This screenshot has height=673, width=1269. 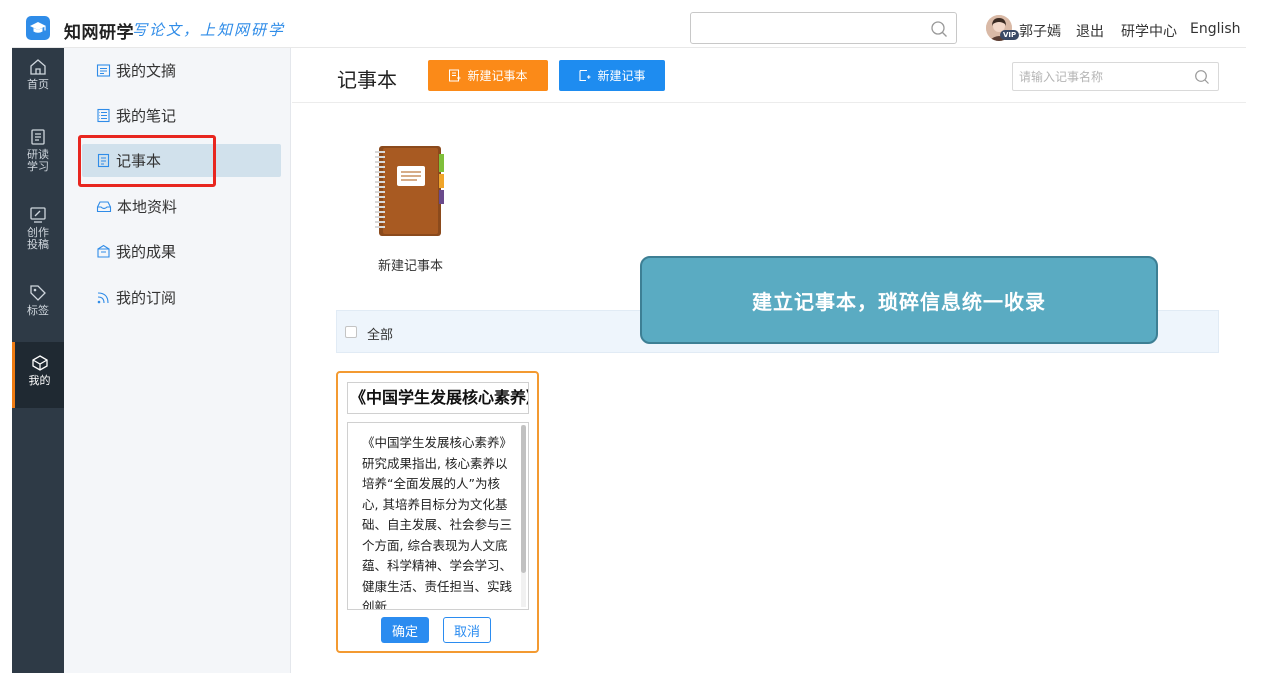 I want to click on page-title: 记事本, so click(x=367, y=80).